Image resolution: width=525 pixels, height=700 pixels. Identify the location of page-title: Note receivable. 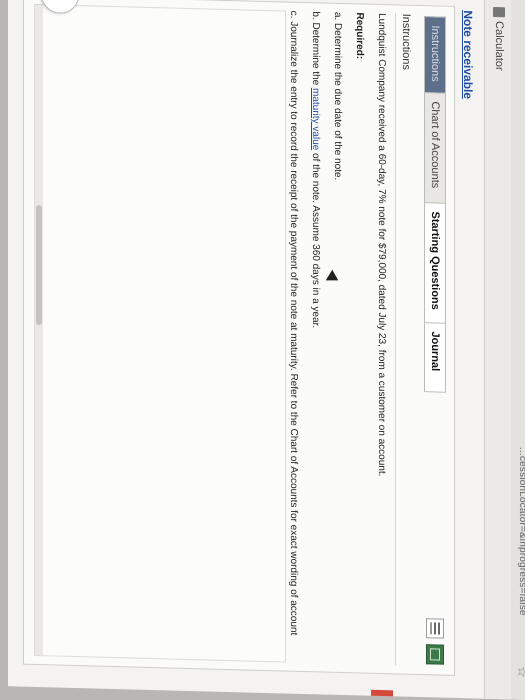
(468, 54).